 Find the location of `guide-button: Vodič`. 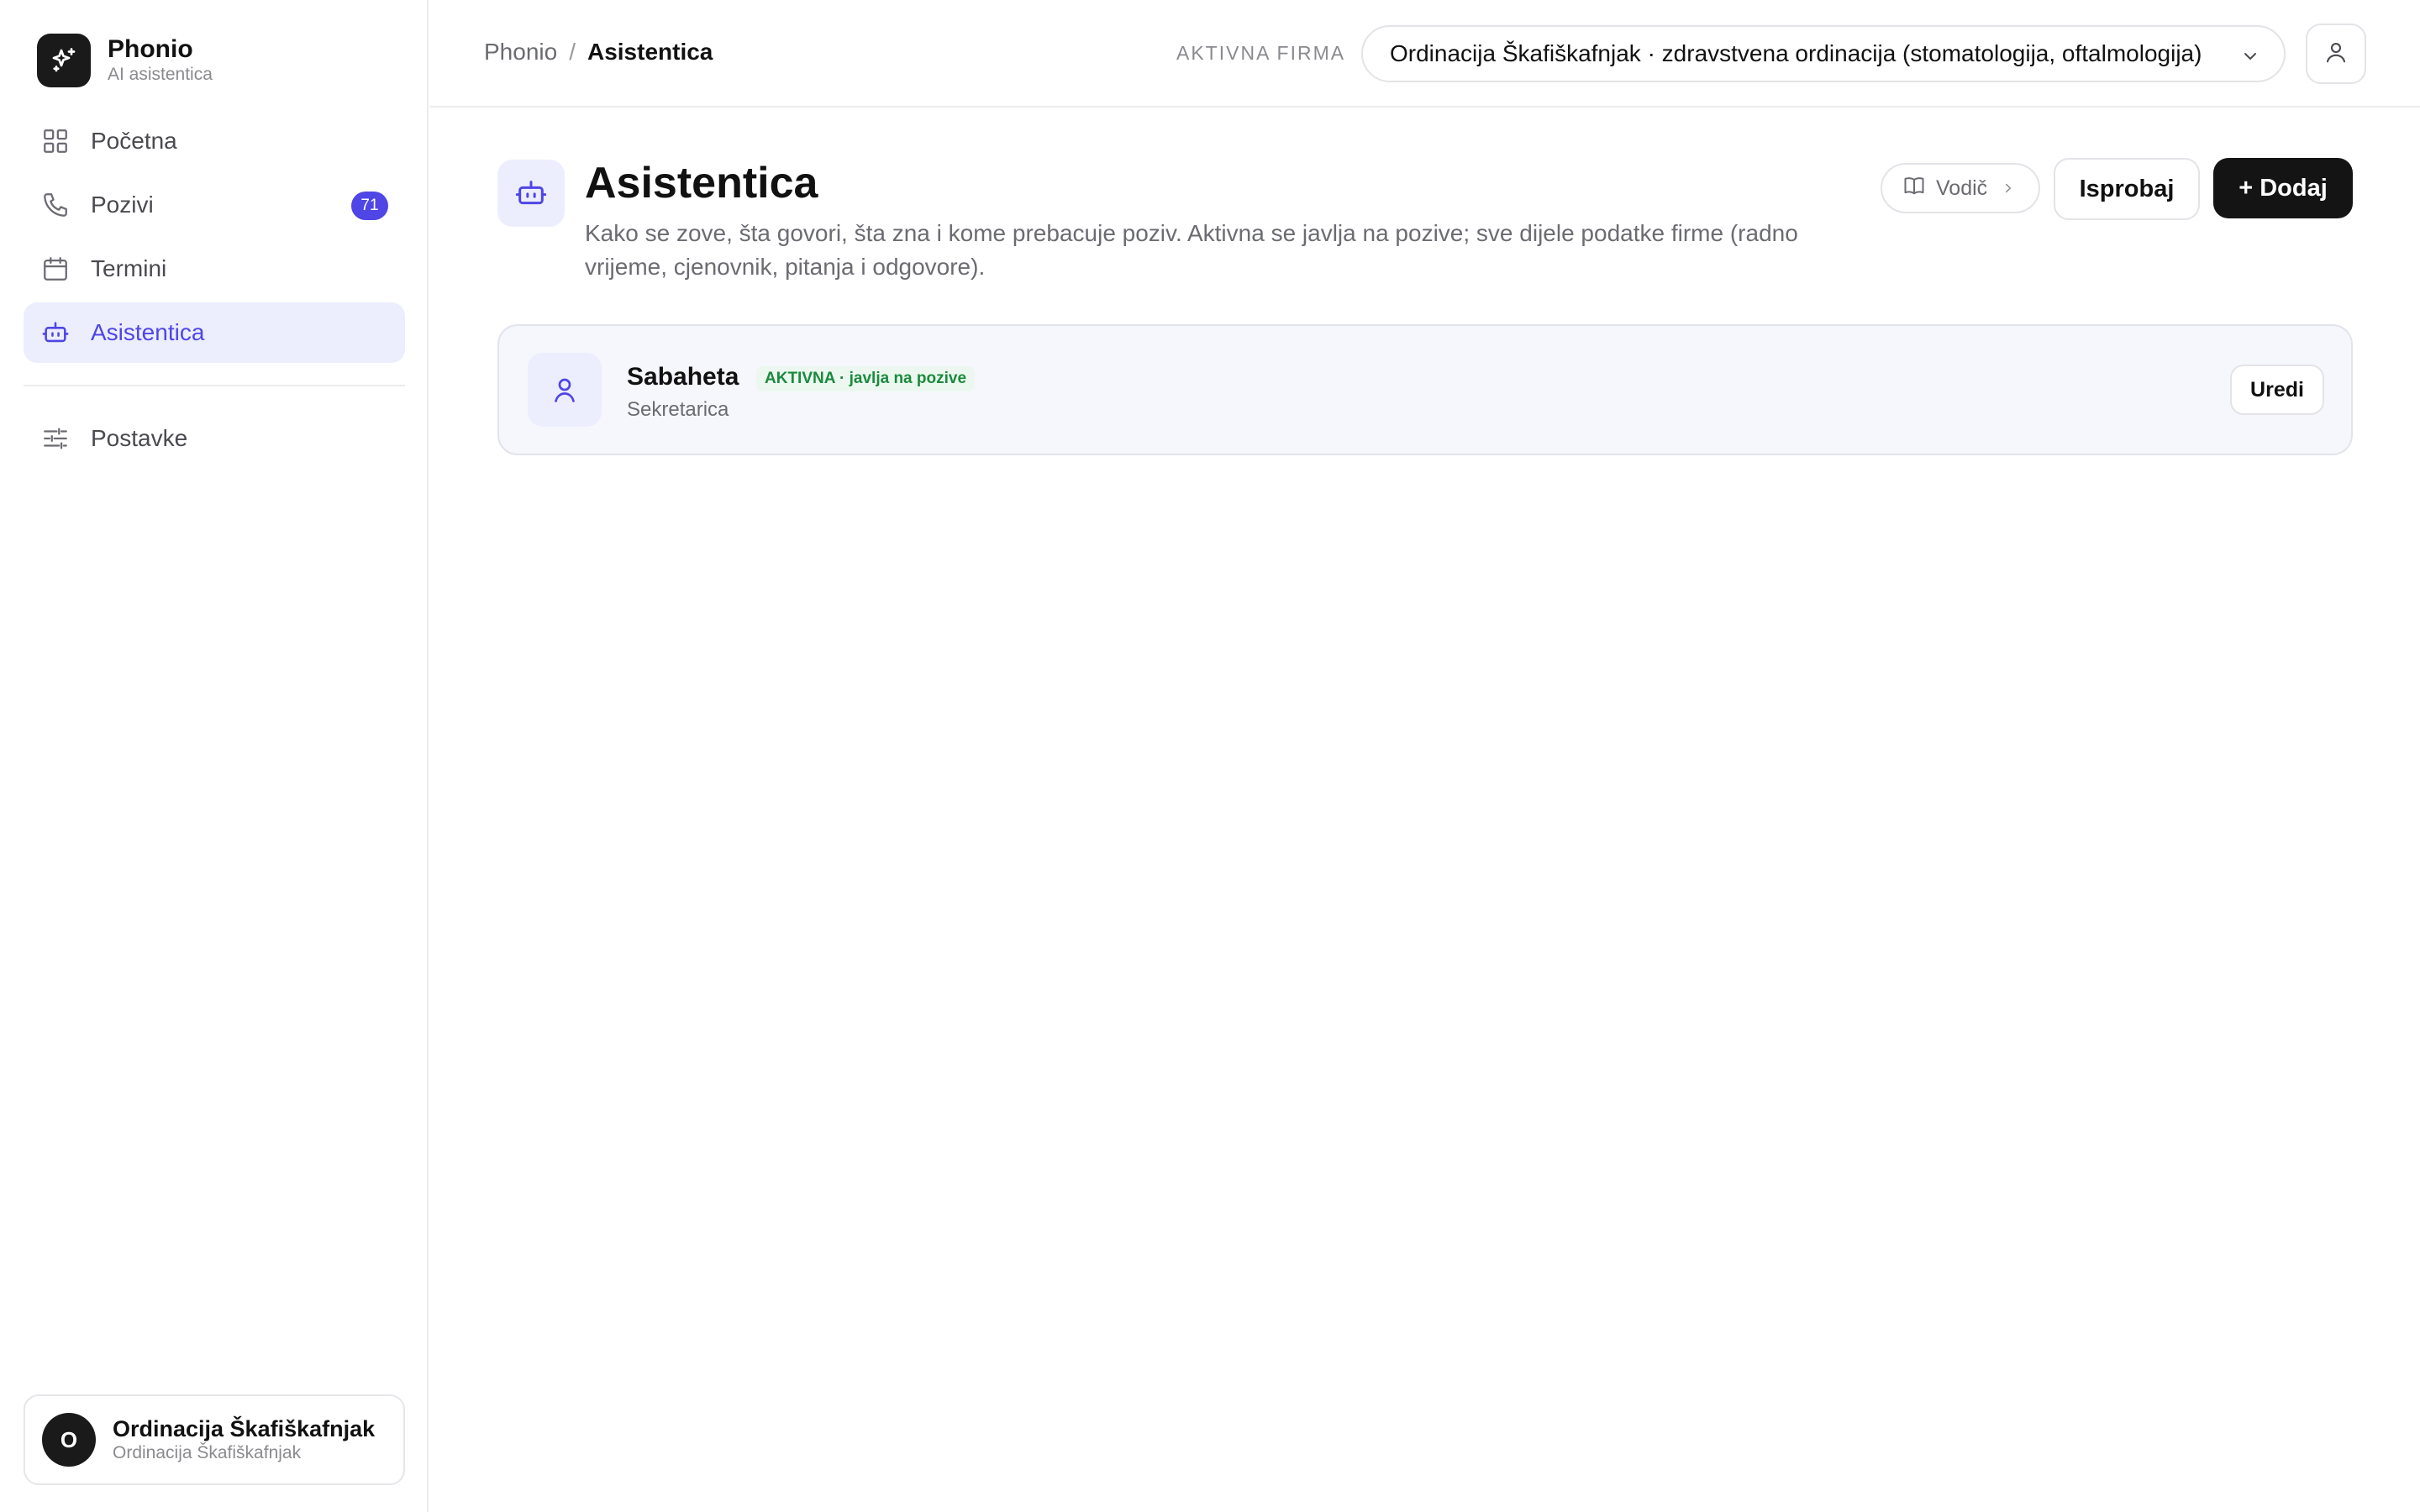

guide-button: Vodič is located at coordinates (1961, 188).